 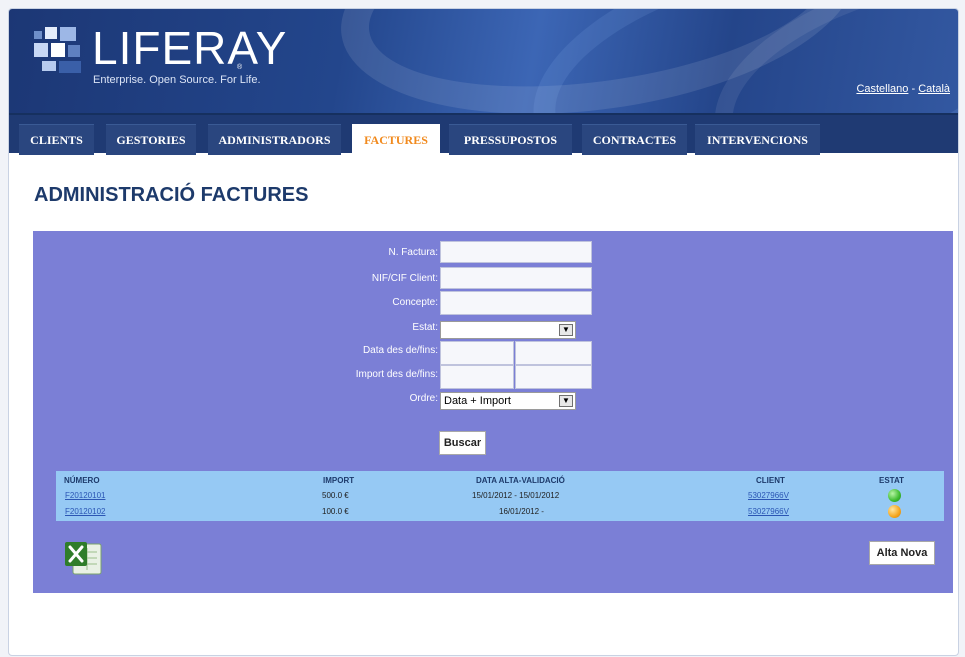 What do you see at coordinates (190, 48) in the screenshot?
I see `logo-wordmark: LIFERAY` at bounding box center [190, 48].